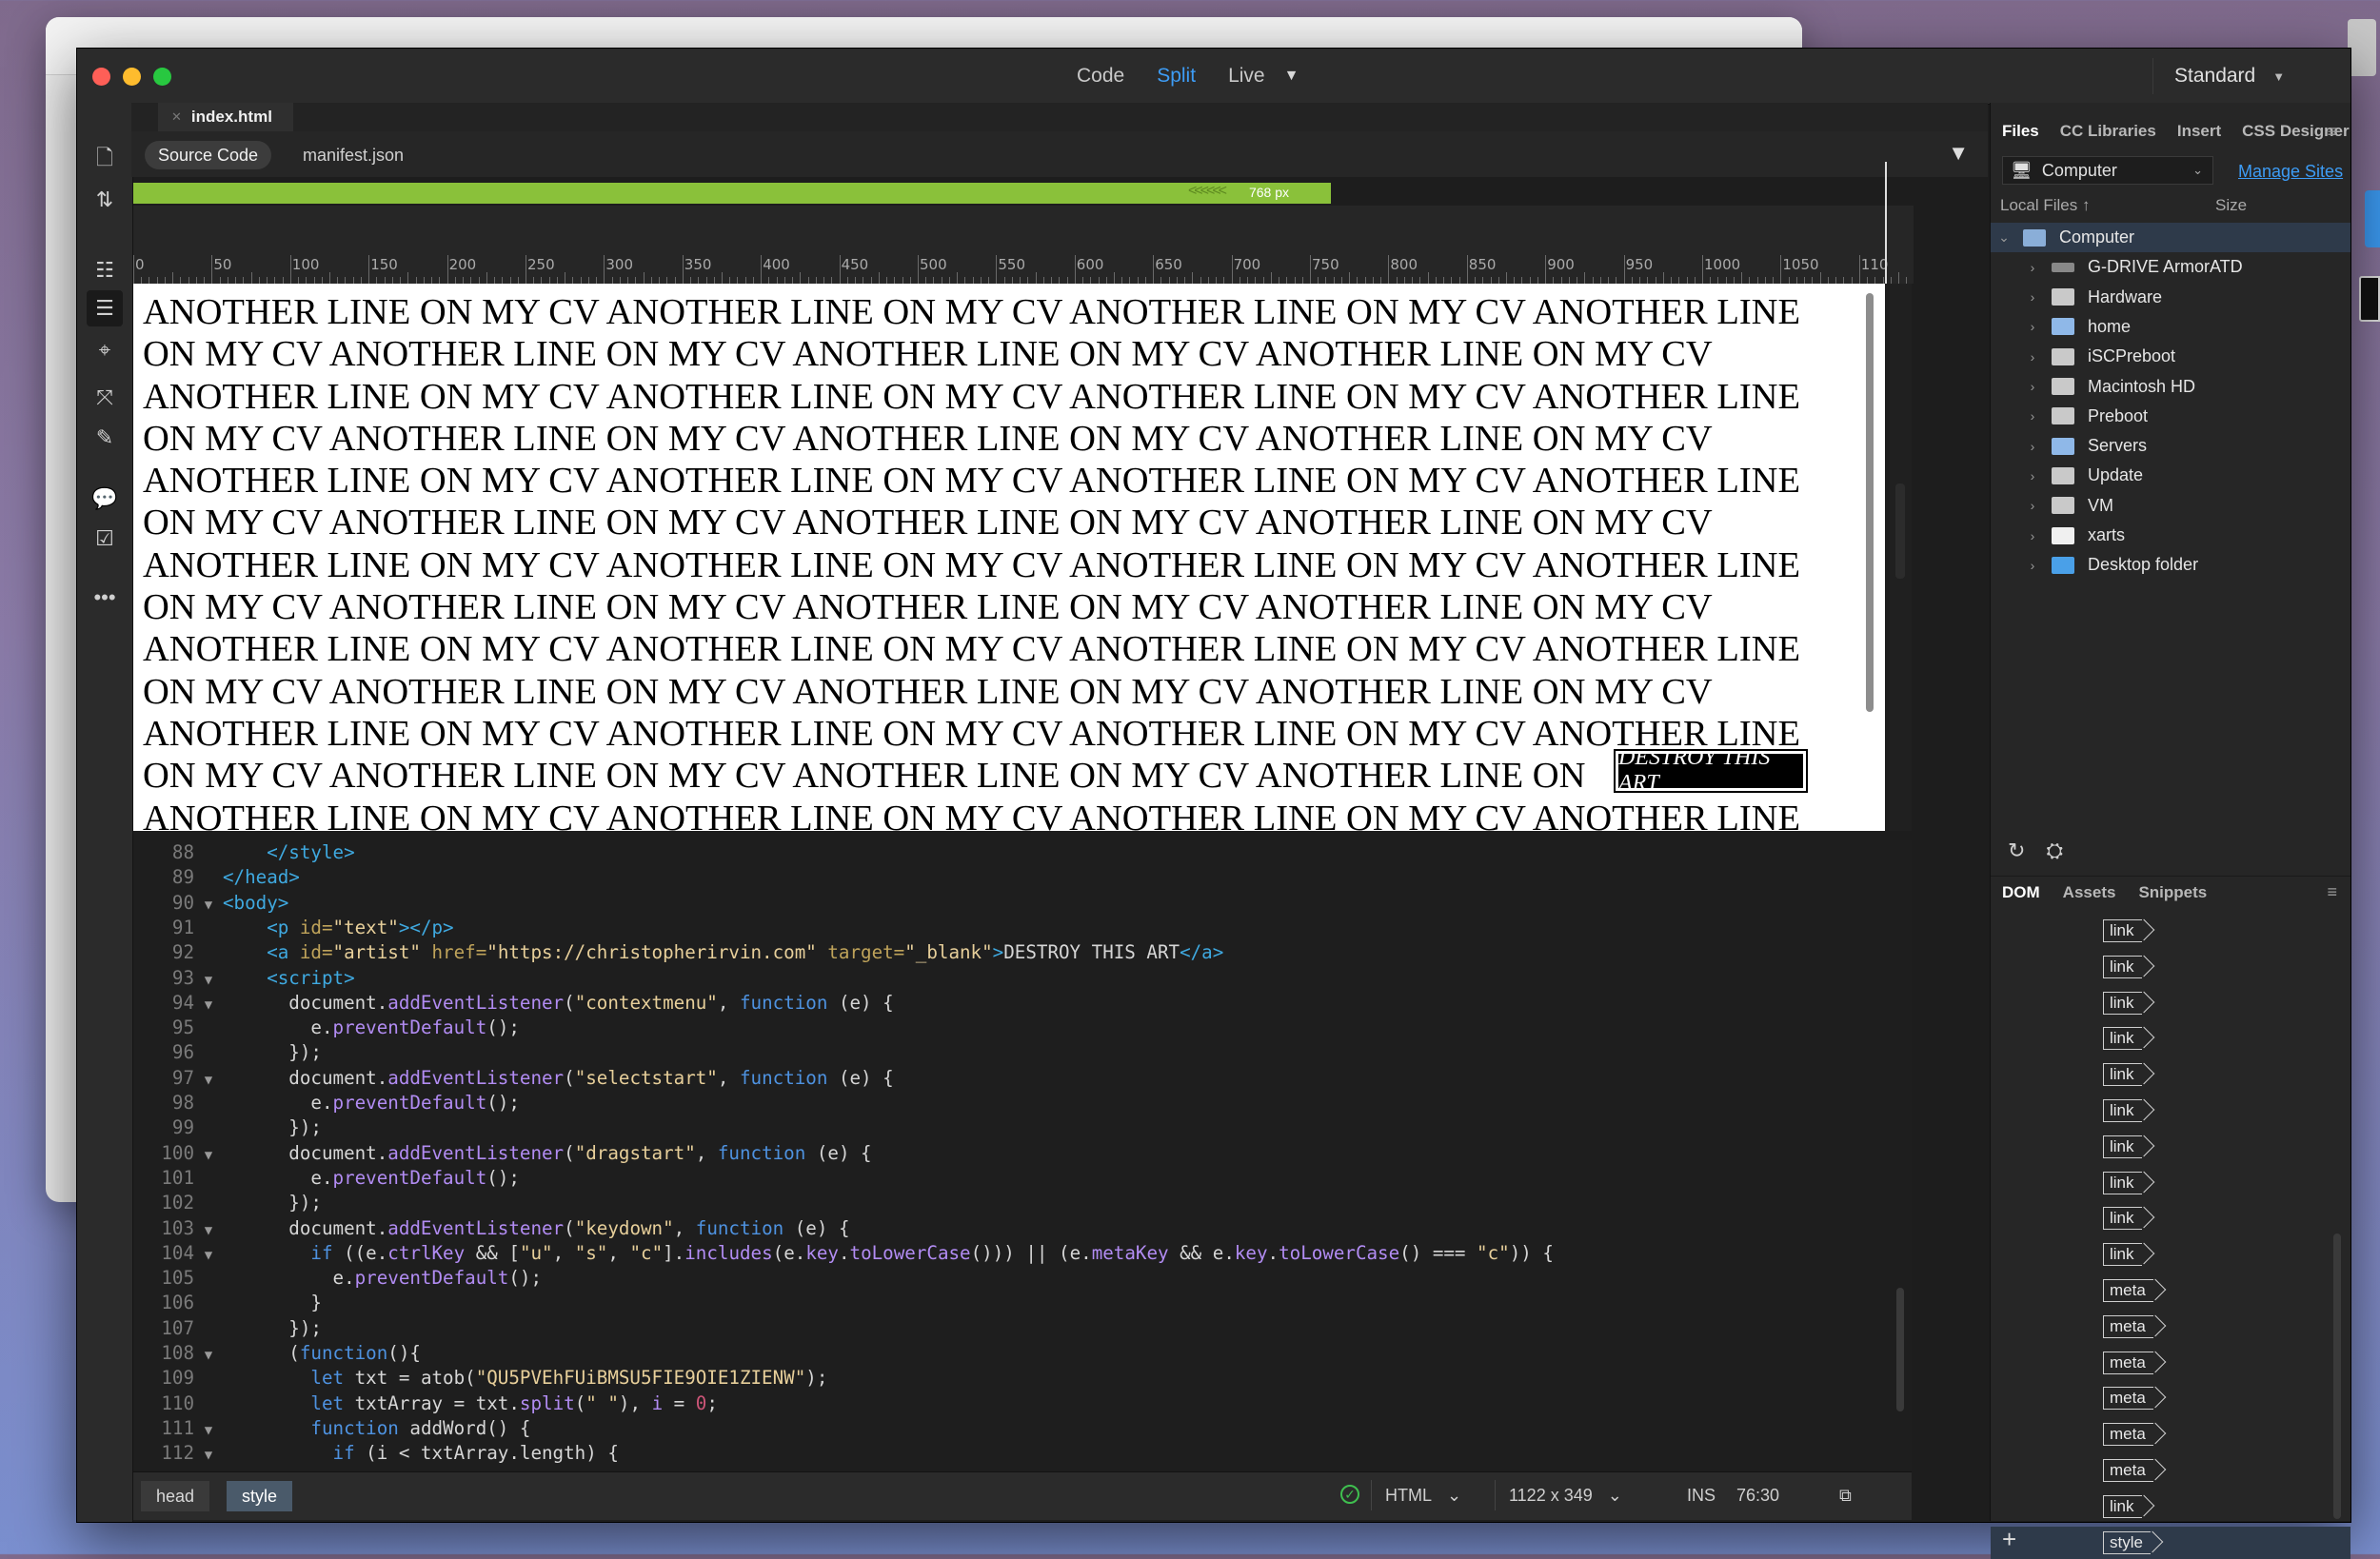 Image resolution: width=2380 pixels, height=1559 pixels. What do you see at coordinates (105, 438) in the screenshot?
I see `brush-icon: ✎` at bounding box center [105, 438].